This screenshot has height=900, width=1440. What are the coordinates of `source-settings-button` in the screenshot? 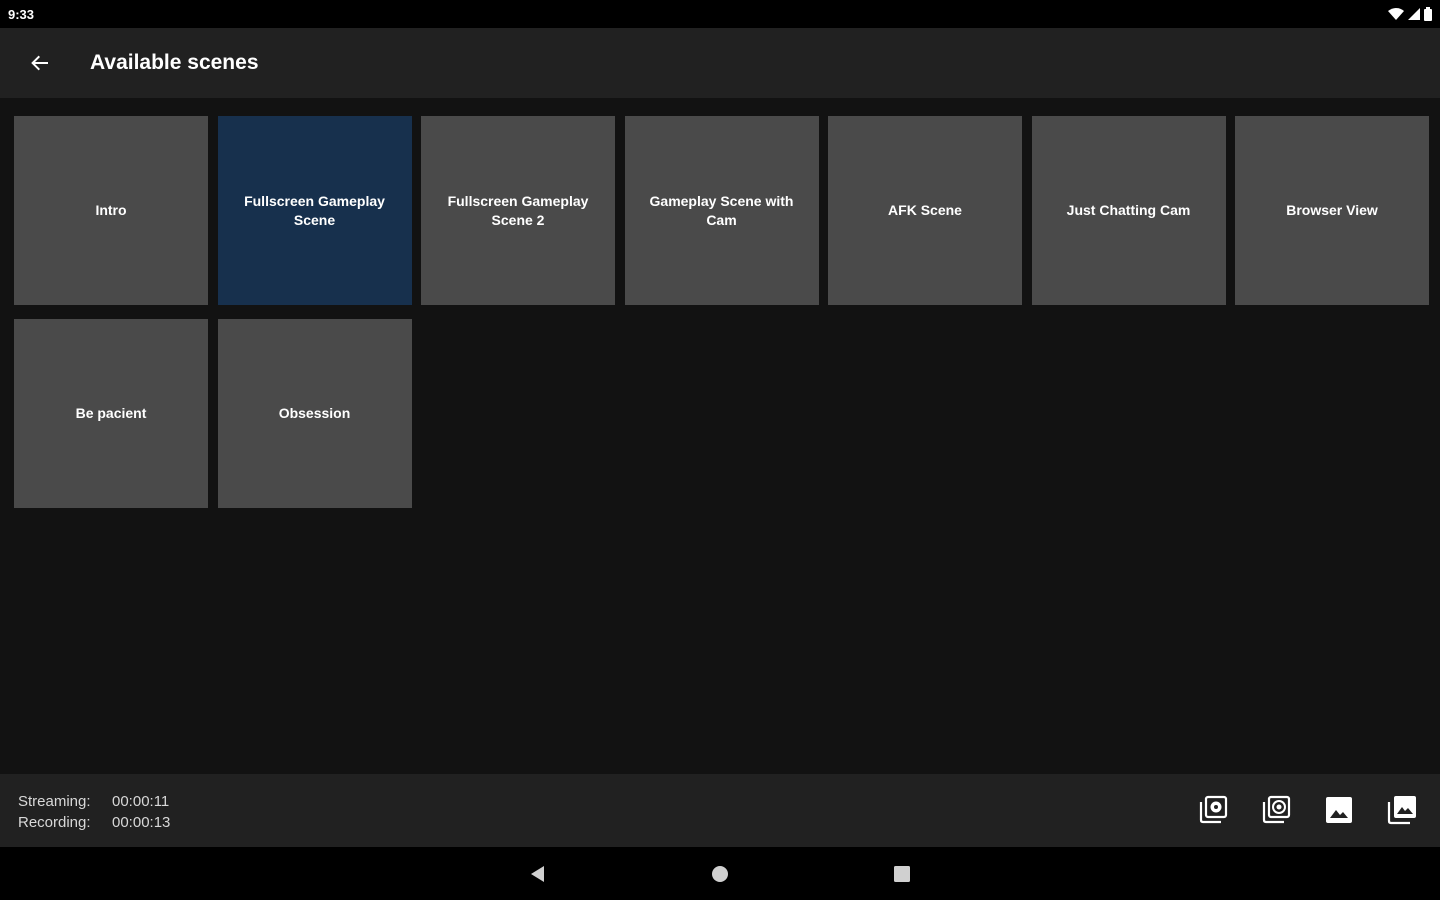 It's located at (1276, 810).